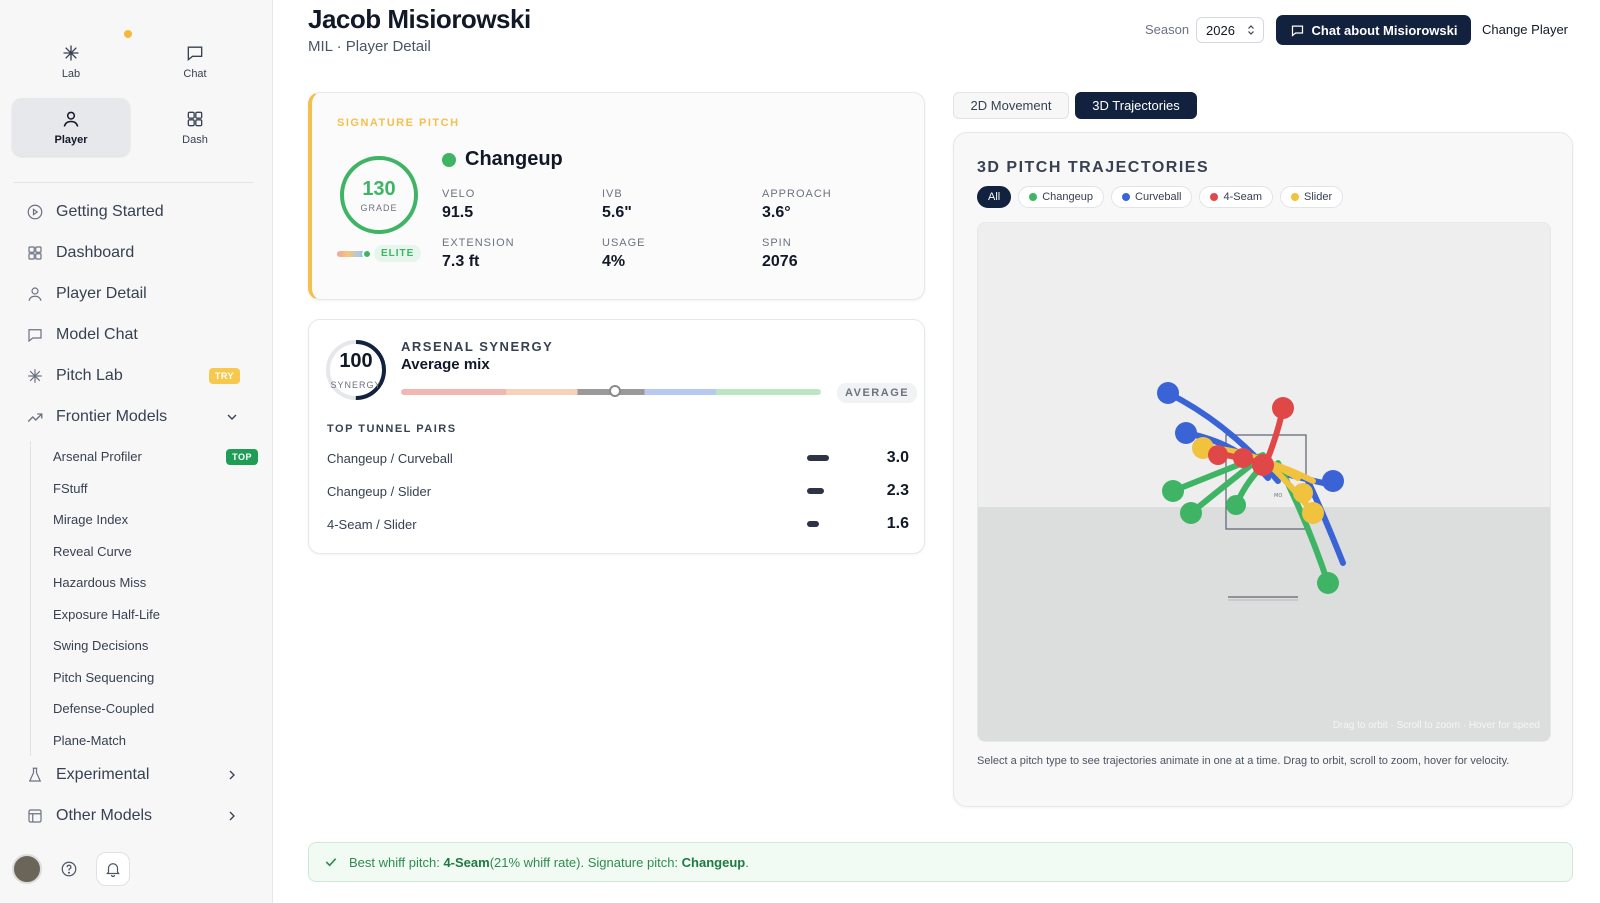  Describe the element at coordinates (144, 646) in the screenshot. I see `sidebar-subitem-swing-decisions: Swing Decisions` at that location.